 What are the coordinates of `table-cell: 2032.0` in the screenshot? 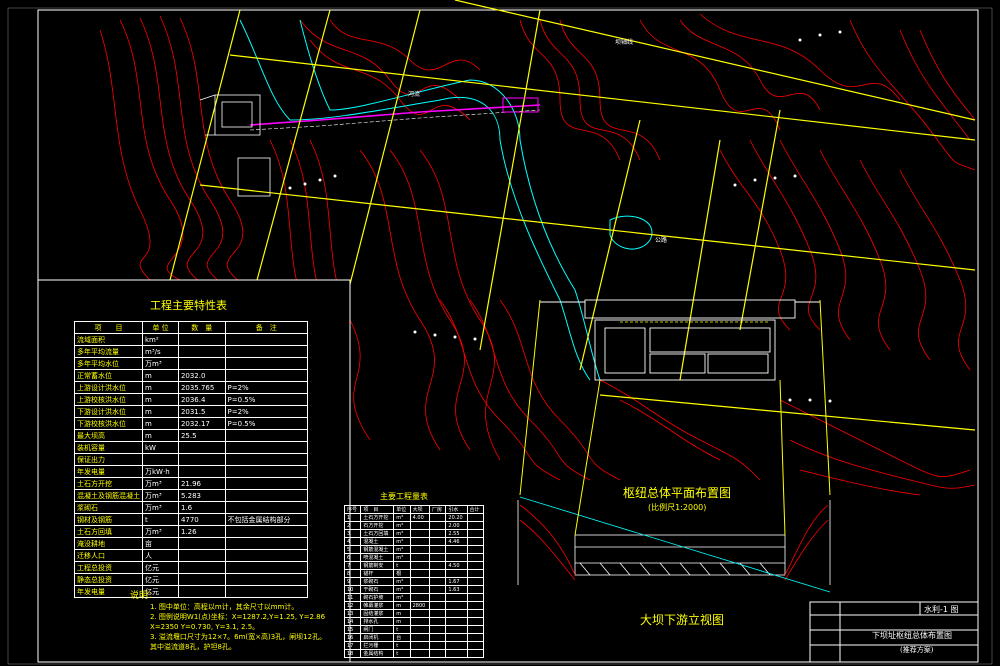 It's located at (201, 375).